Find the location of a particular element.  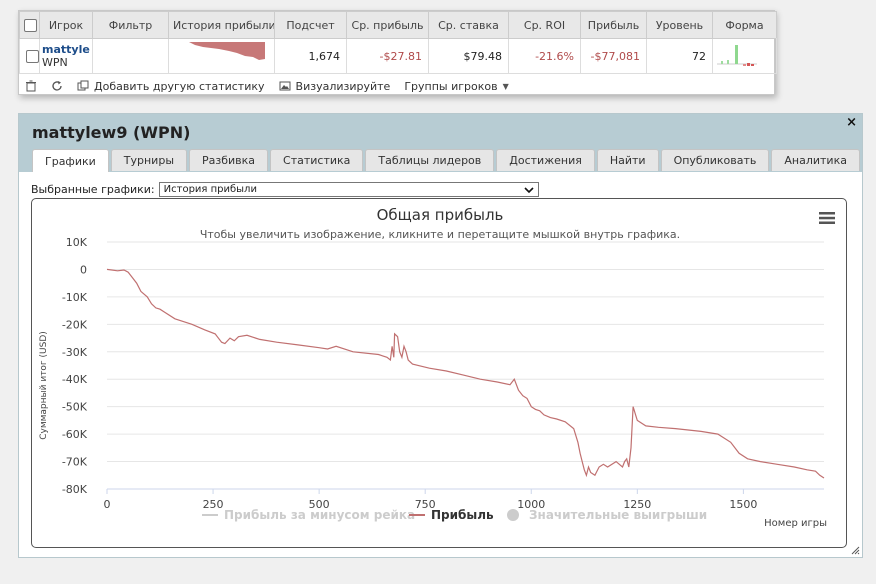

refresh-icon is located at coordinates (57, 86).